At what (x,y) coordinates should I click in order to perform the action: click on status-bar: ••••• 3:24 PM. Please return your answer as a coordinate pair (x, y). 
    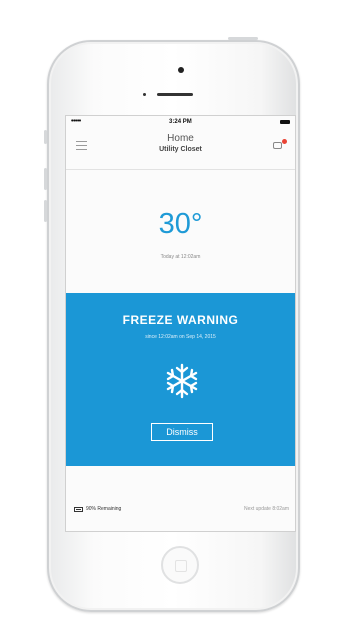
    Looking at the image, I should click on (180, 121).